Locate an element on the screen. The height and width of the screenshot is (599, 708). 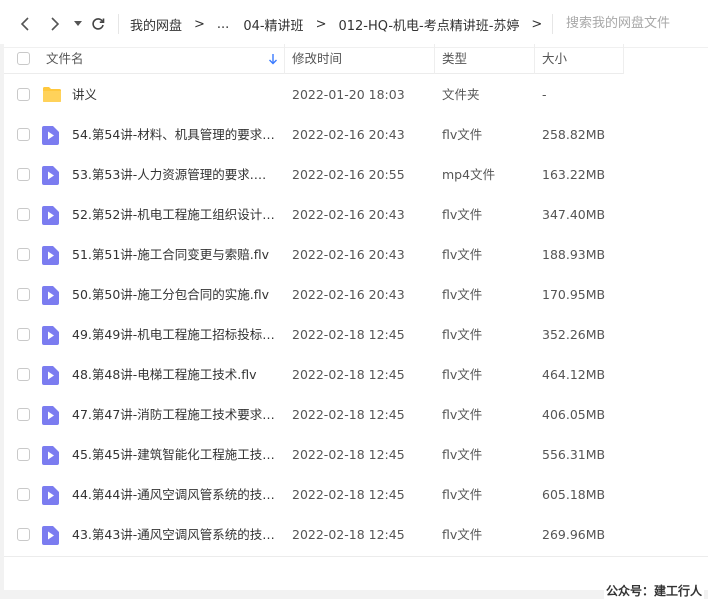
chevron-left-icon is located at coordinates (24, 24).